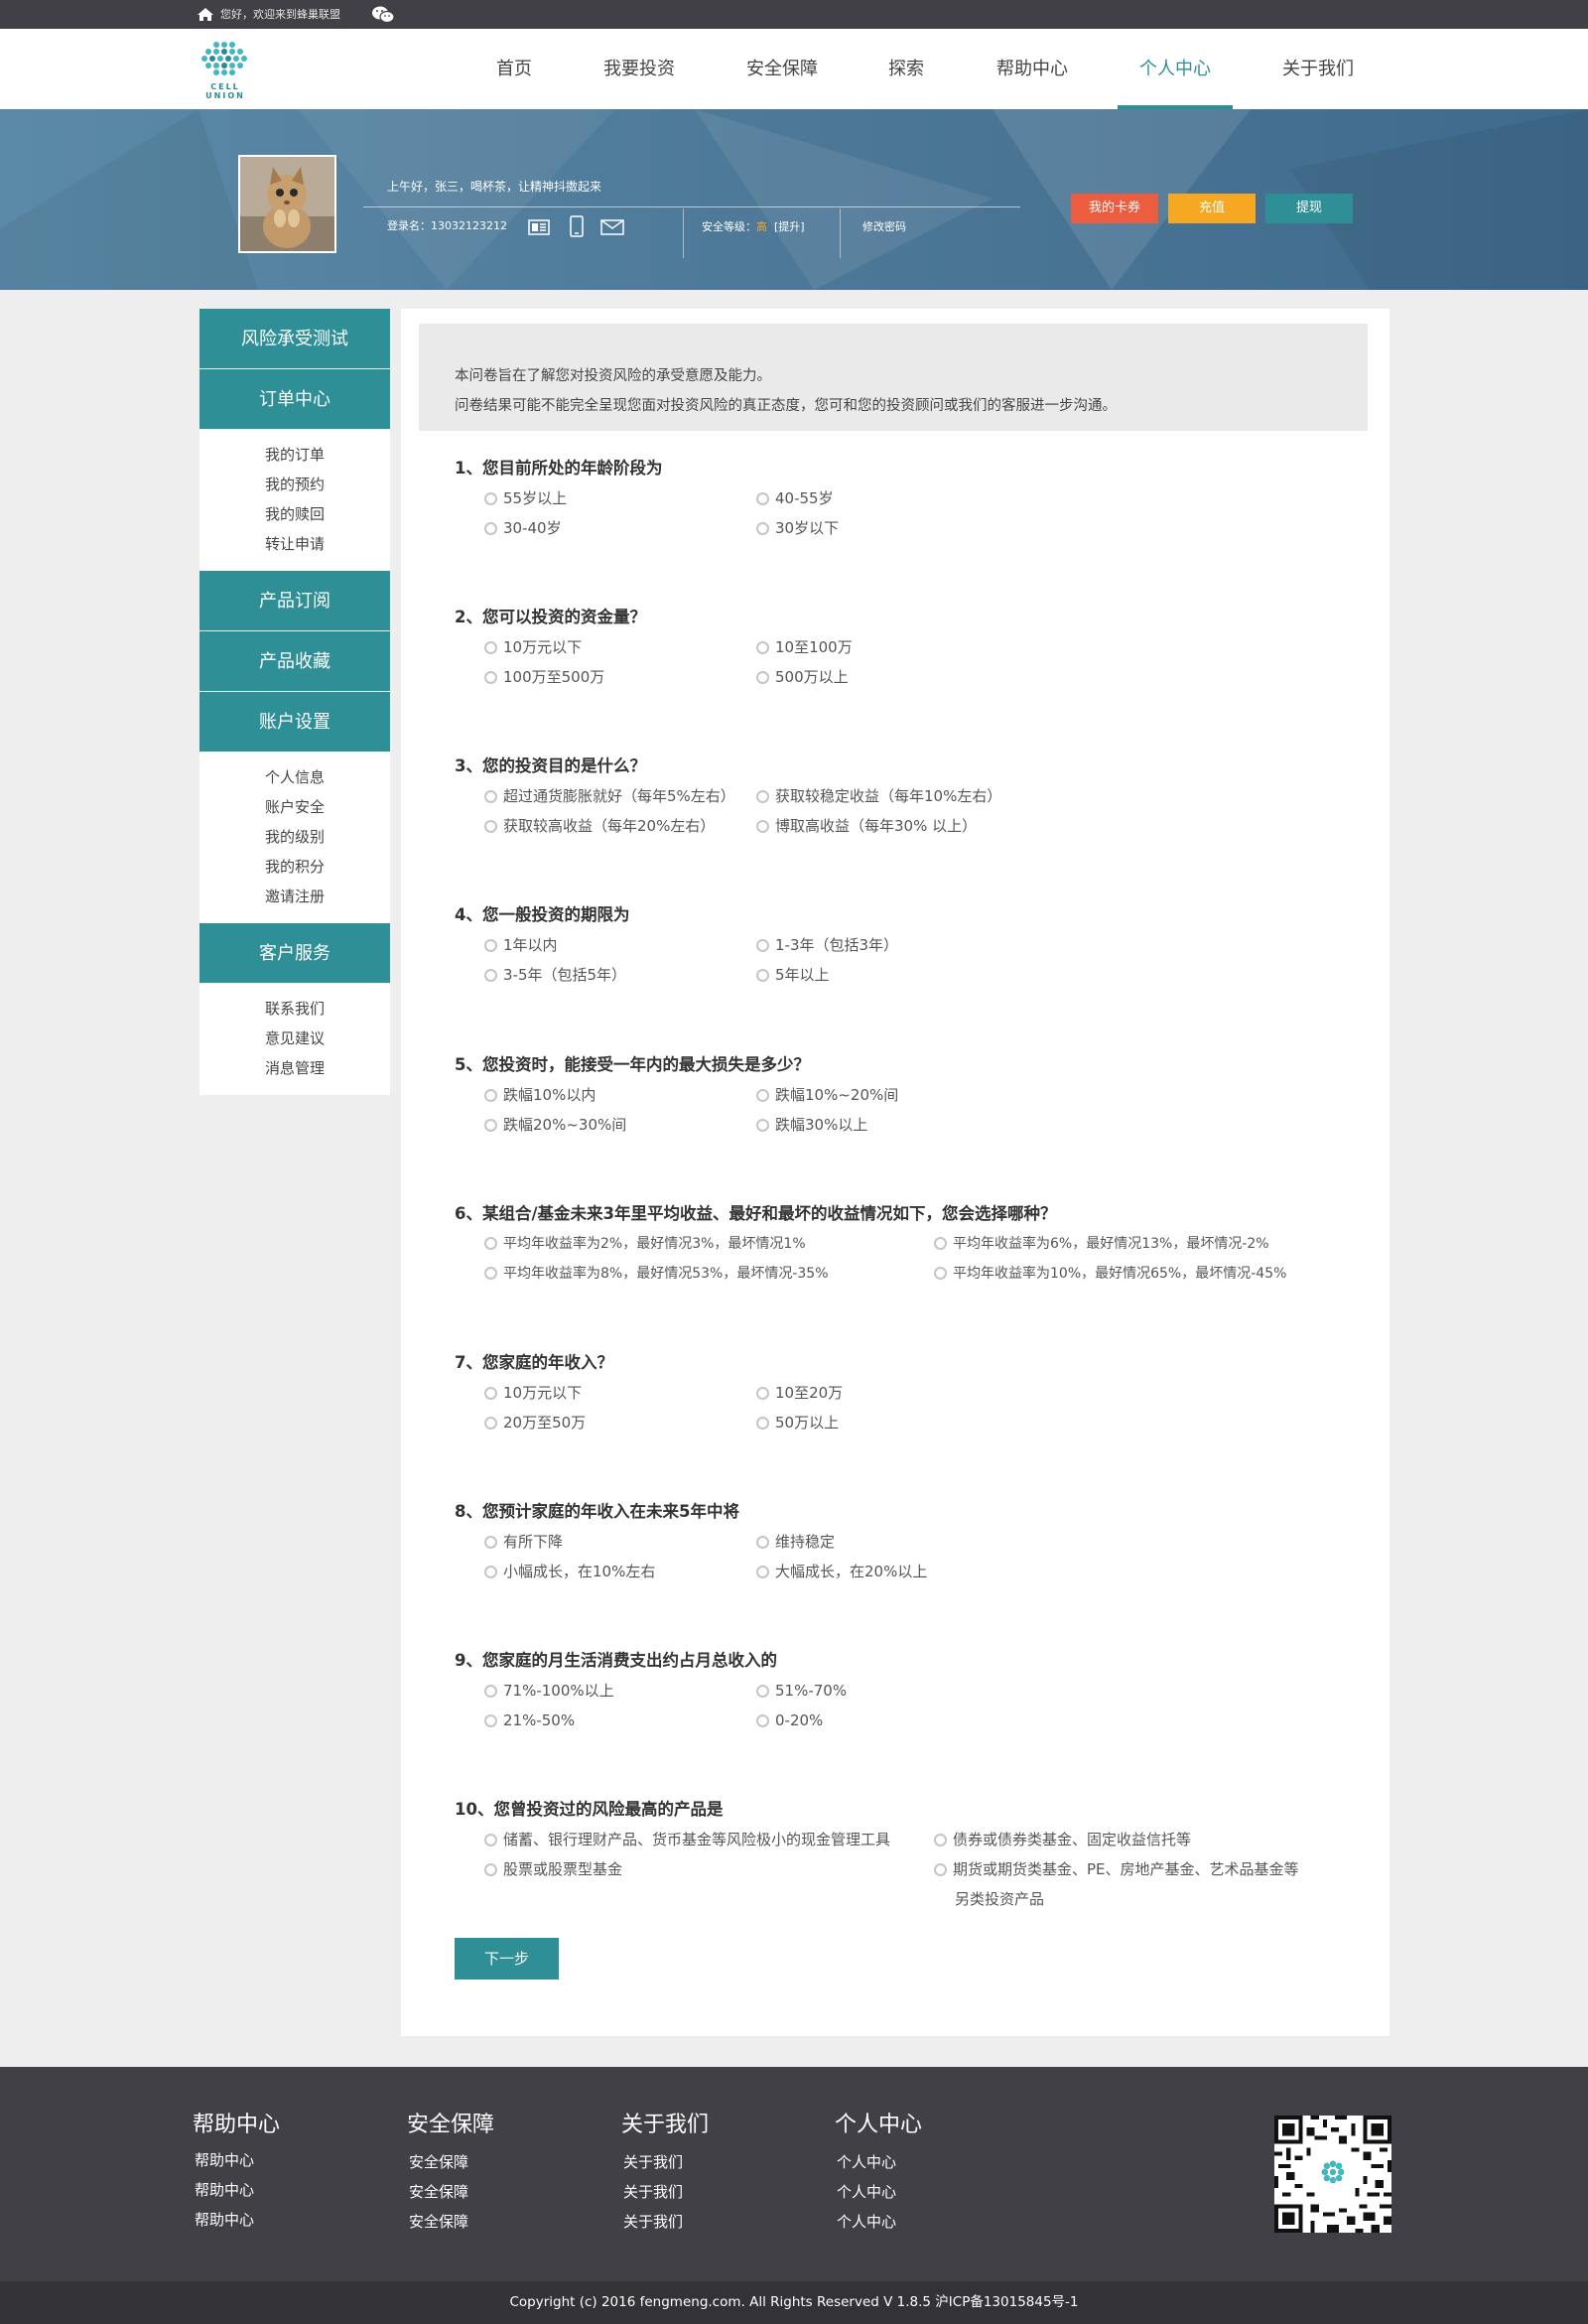 The image size is (1588, 2324). Describe the element at coordinates (645, 1244) in the screenshot. I see `option: 平均年收益率为2%，最好情况3%，最坏情况1%` at that location.